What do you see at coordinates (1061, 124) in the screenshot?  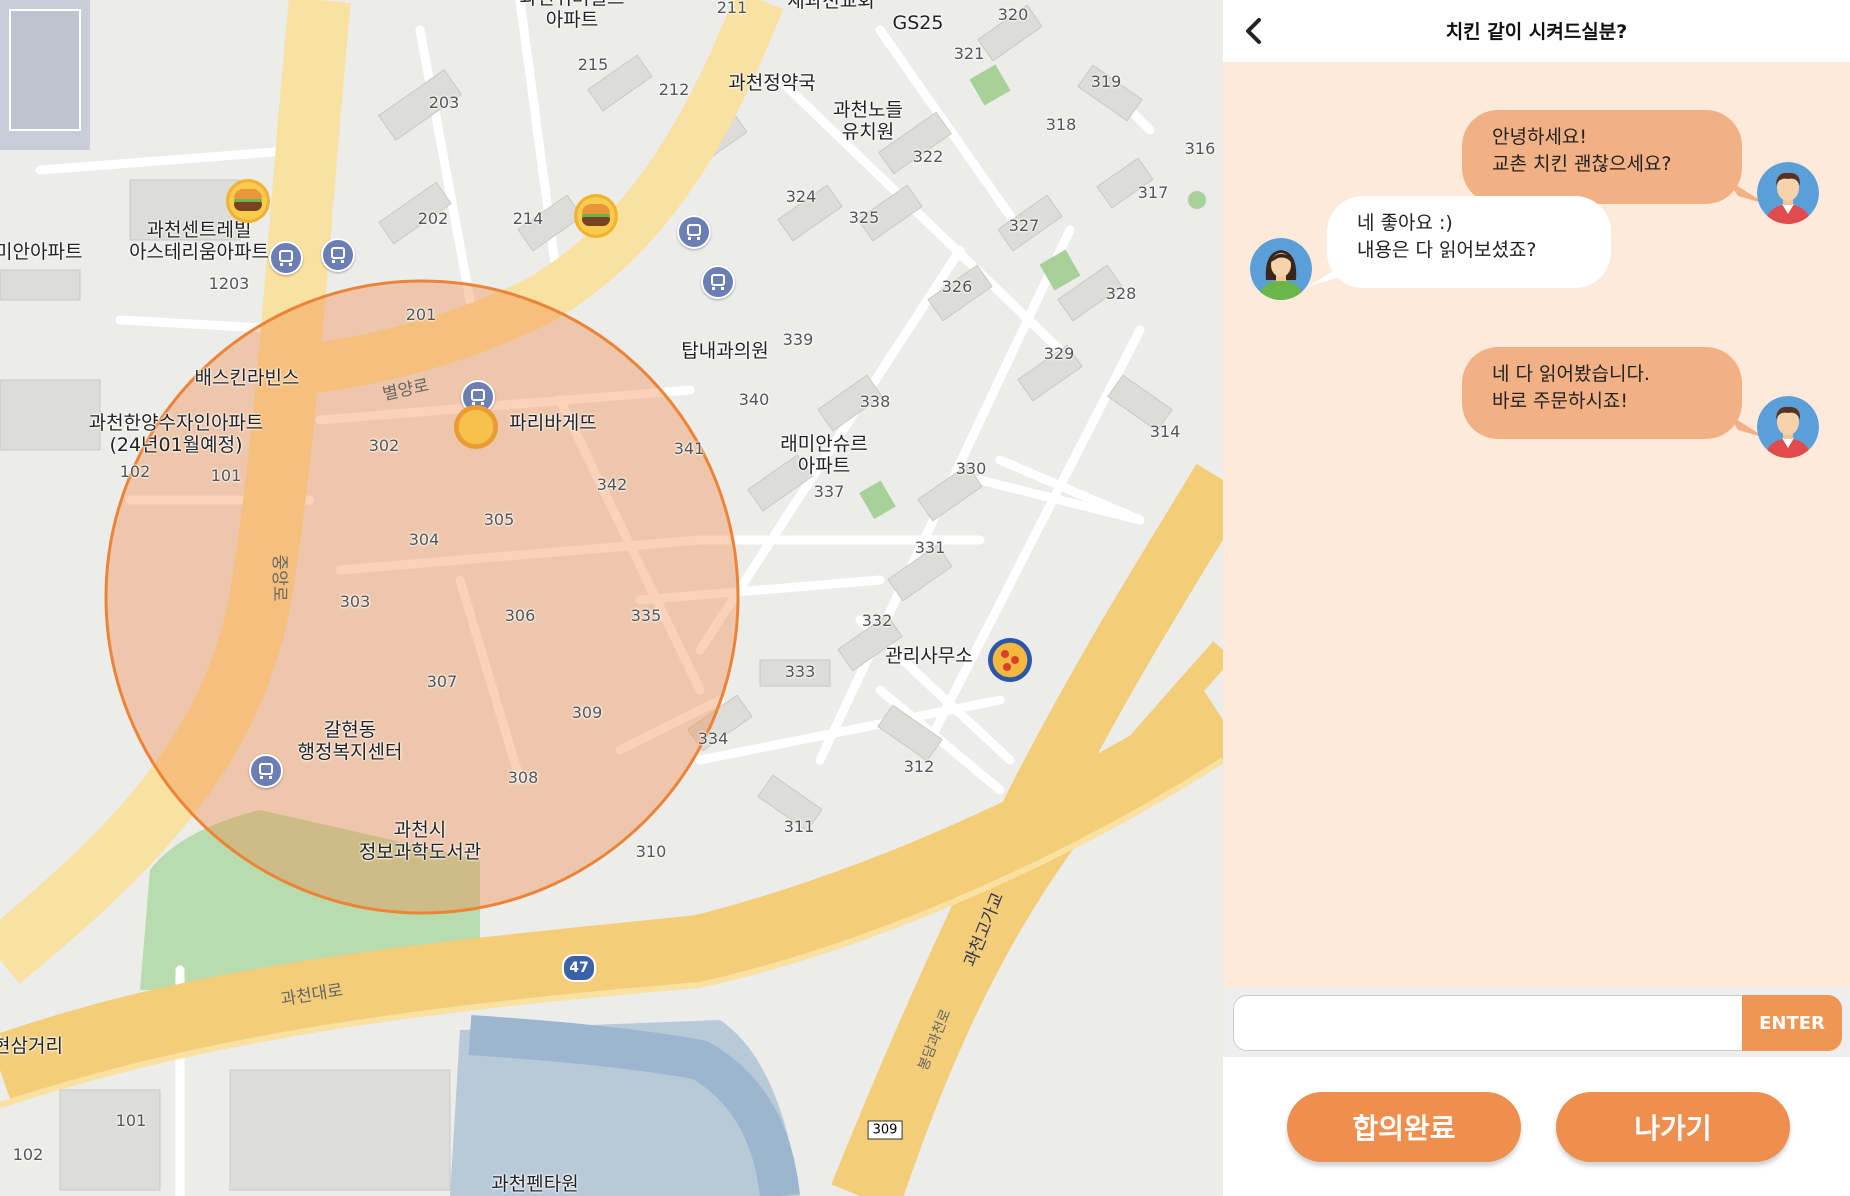 I see `building-label: 318` at bounding box center [1061, 124].